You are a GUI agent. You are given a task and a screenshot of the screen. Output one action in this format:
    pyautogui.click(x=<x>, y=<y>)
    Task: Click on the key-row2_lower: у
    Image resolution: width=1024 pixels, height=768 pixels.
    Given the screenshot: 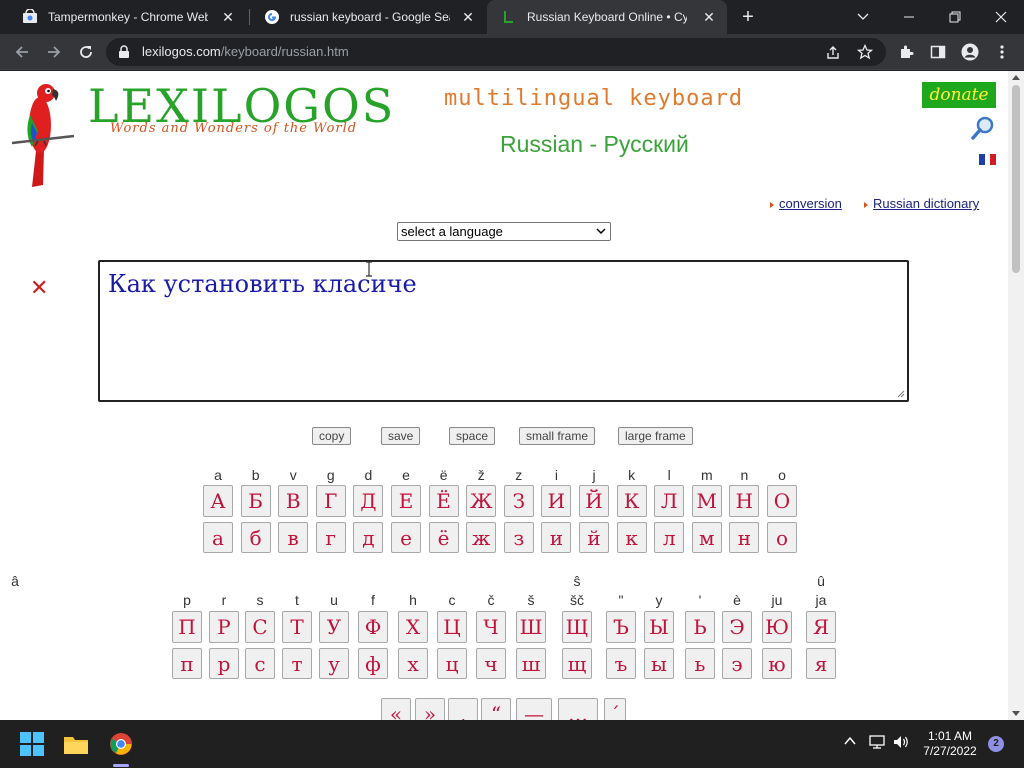 What is the action you would take?
    pyautogui.click(x=334, y=663)
    